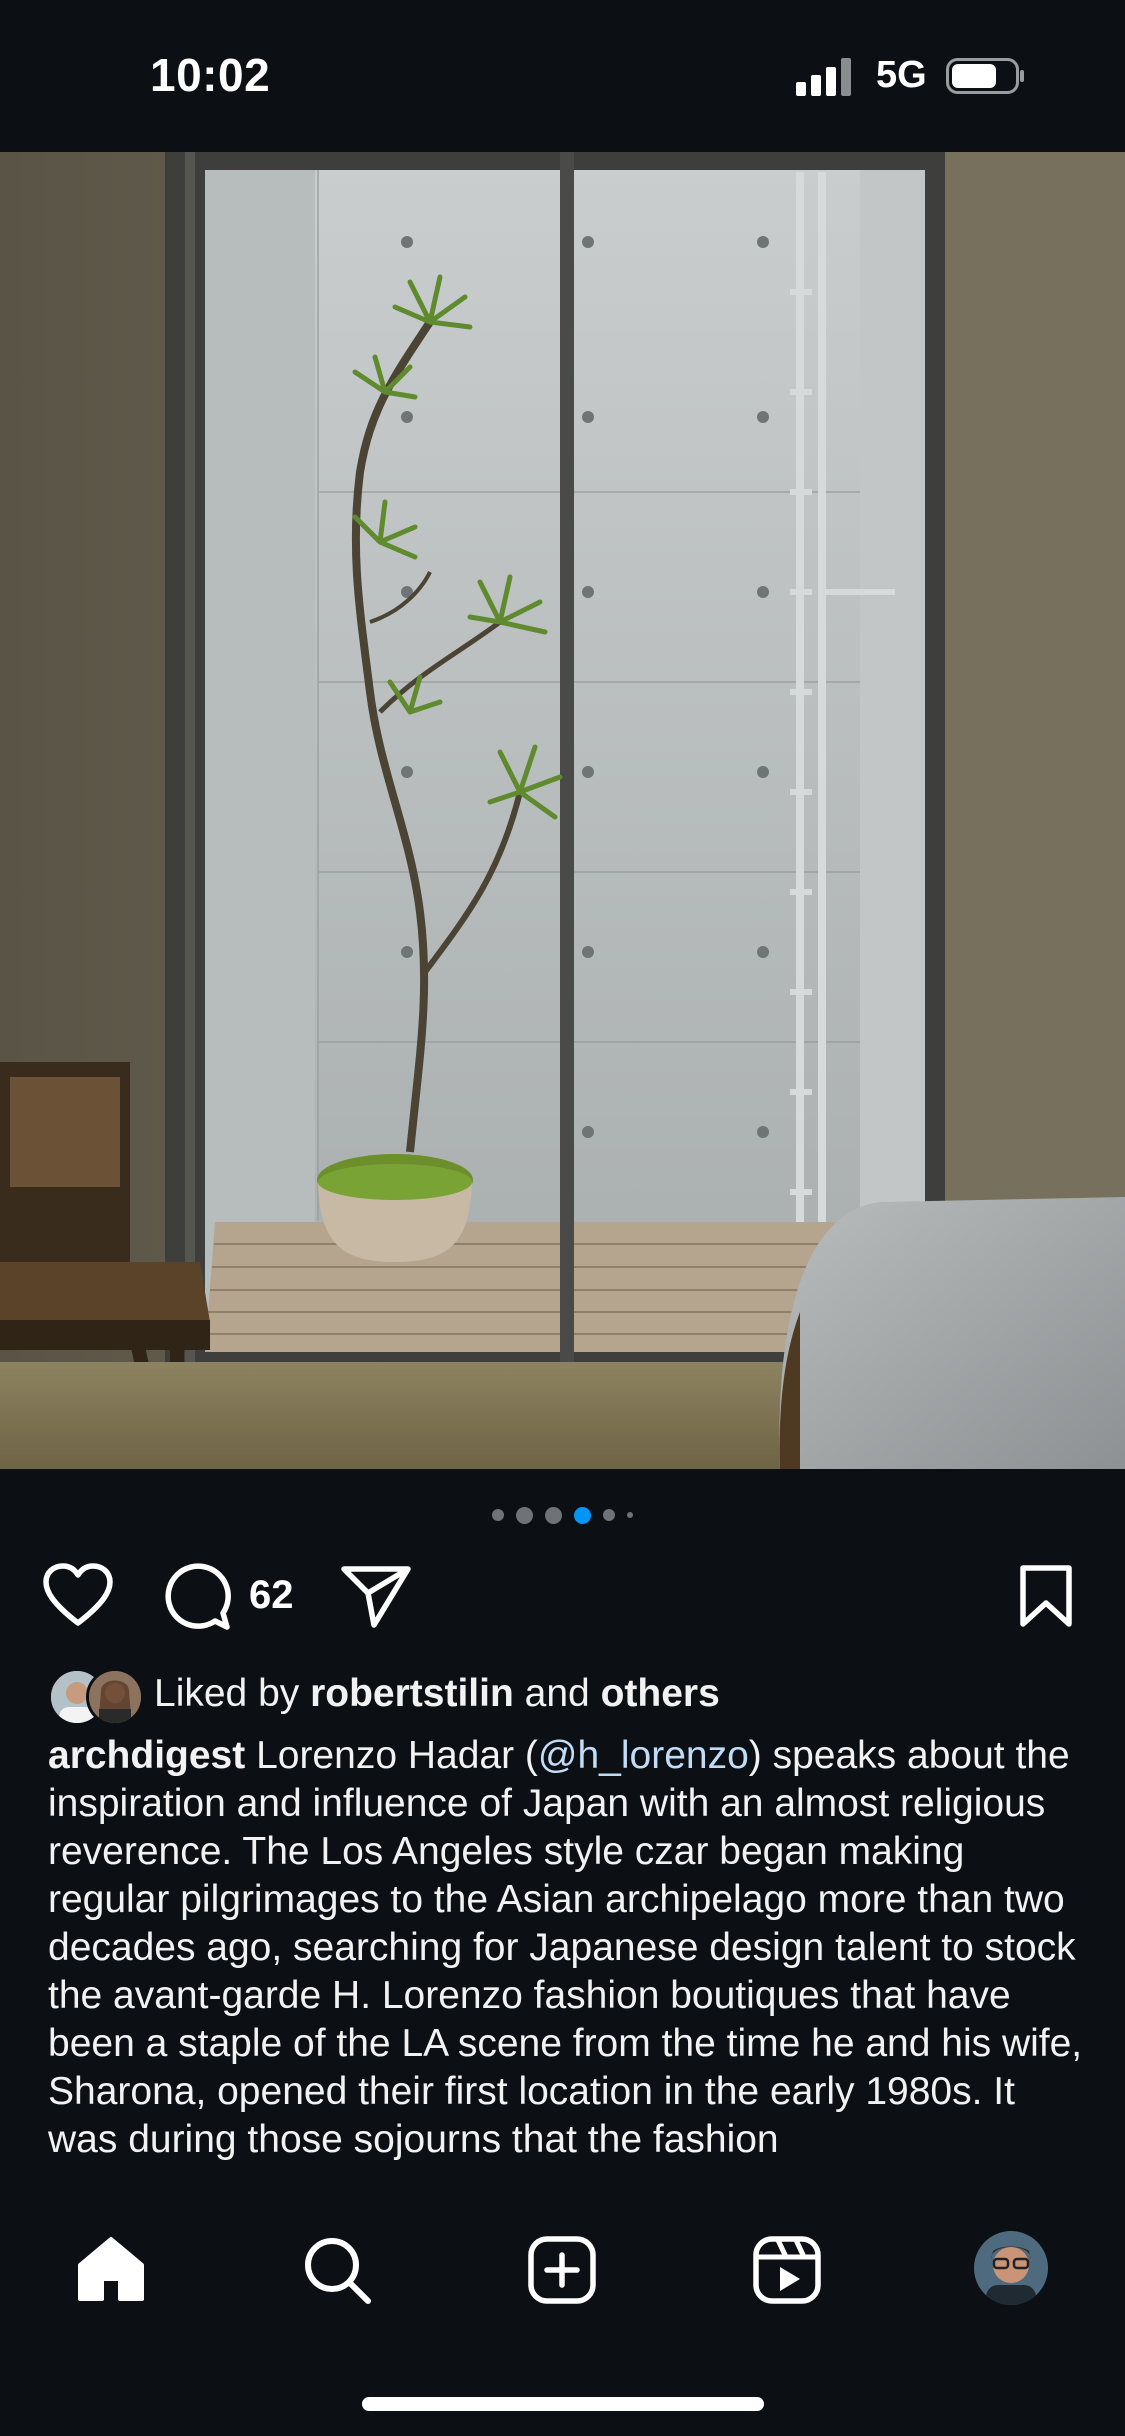 This screenshot has width=1125, height=2436. Describe the element at coordinates (660, 1693) in the screenshot. I see `likes-others: others` at that location.